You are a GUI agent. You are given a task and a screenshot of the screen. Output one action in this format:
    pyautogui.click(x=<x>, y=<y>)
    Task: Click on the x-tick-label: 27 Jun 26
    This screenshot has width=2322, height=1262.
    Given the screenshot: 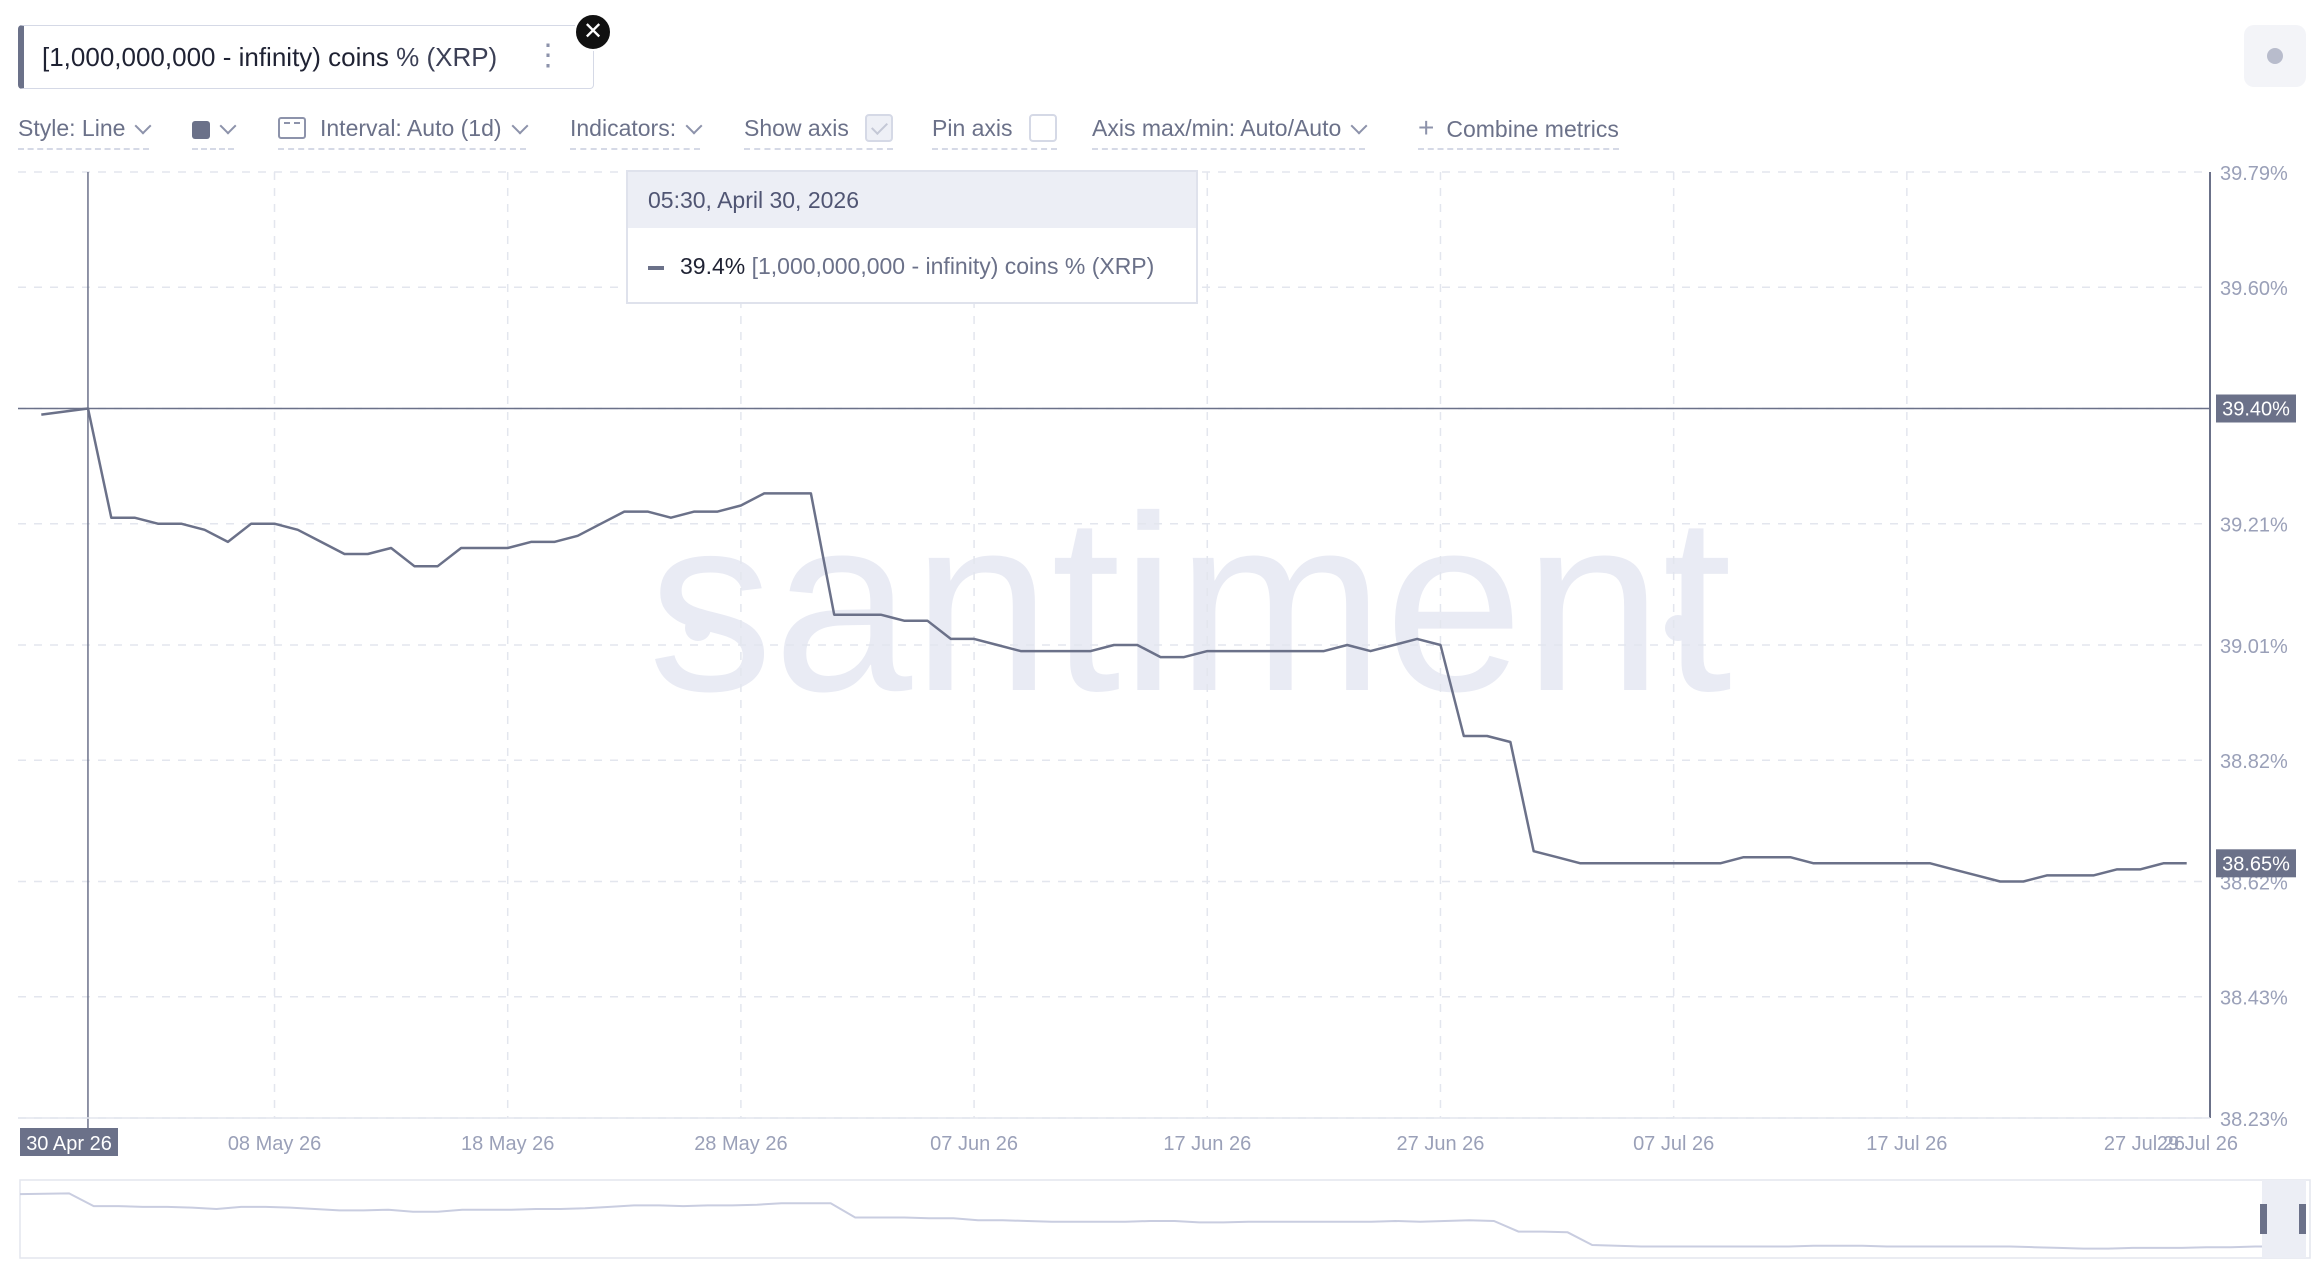 What is the action you would take?
    pyautogui.click(x=1441, y=1144)
    